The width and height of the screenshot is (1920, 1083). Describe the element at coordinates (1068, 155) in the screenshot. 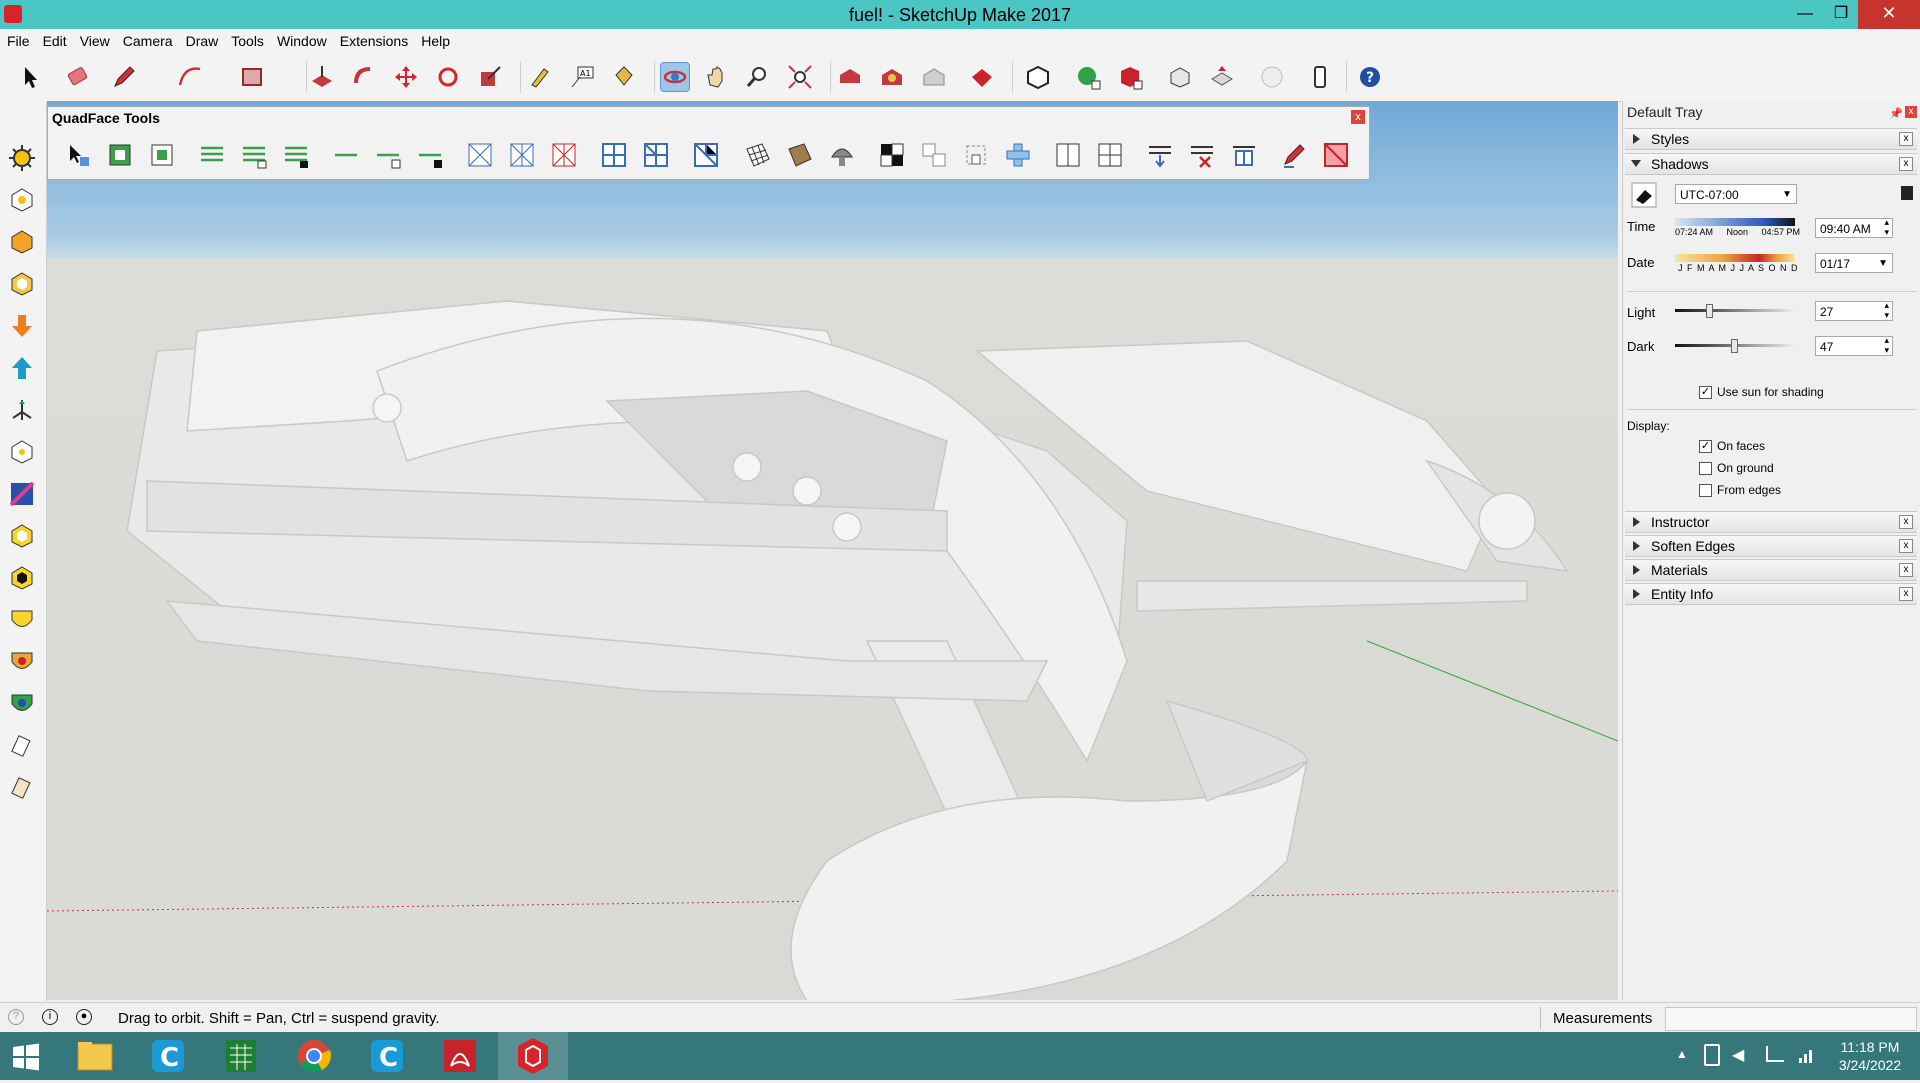

I see `smooth-quad-icon` at that location.